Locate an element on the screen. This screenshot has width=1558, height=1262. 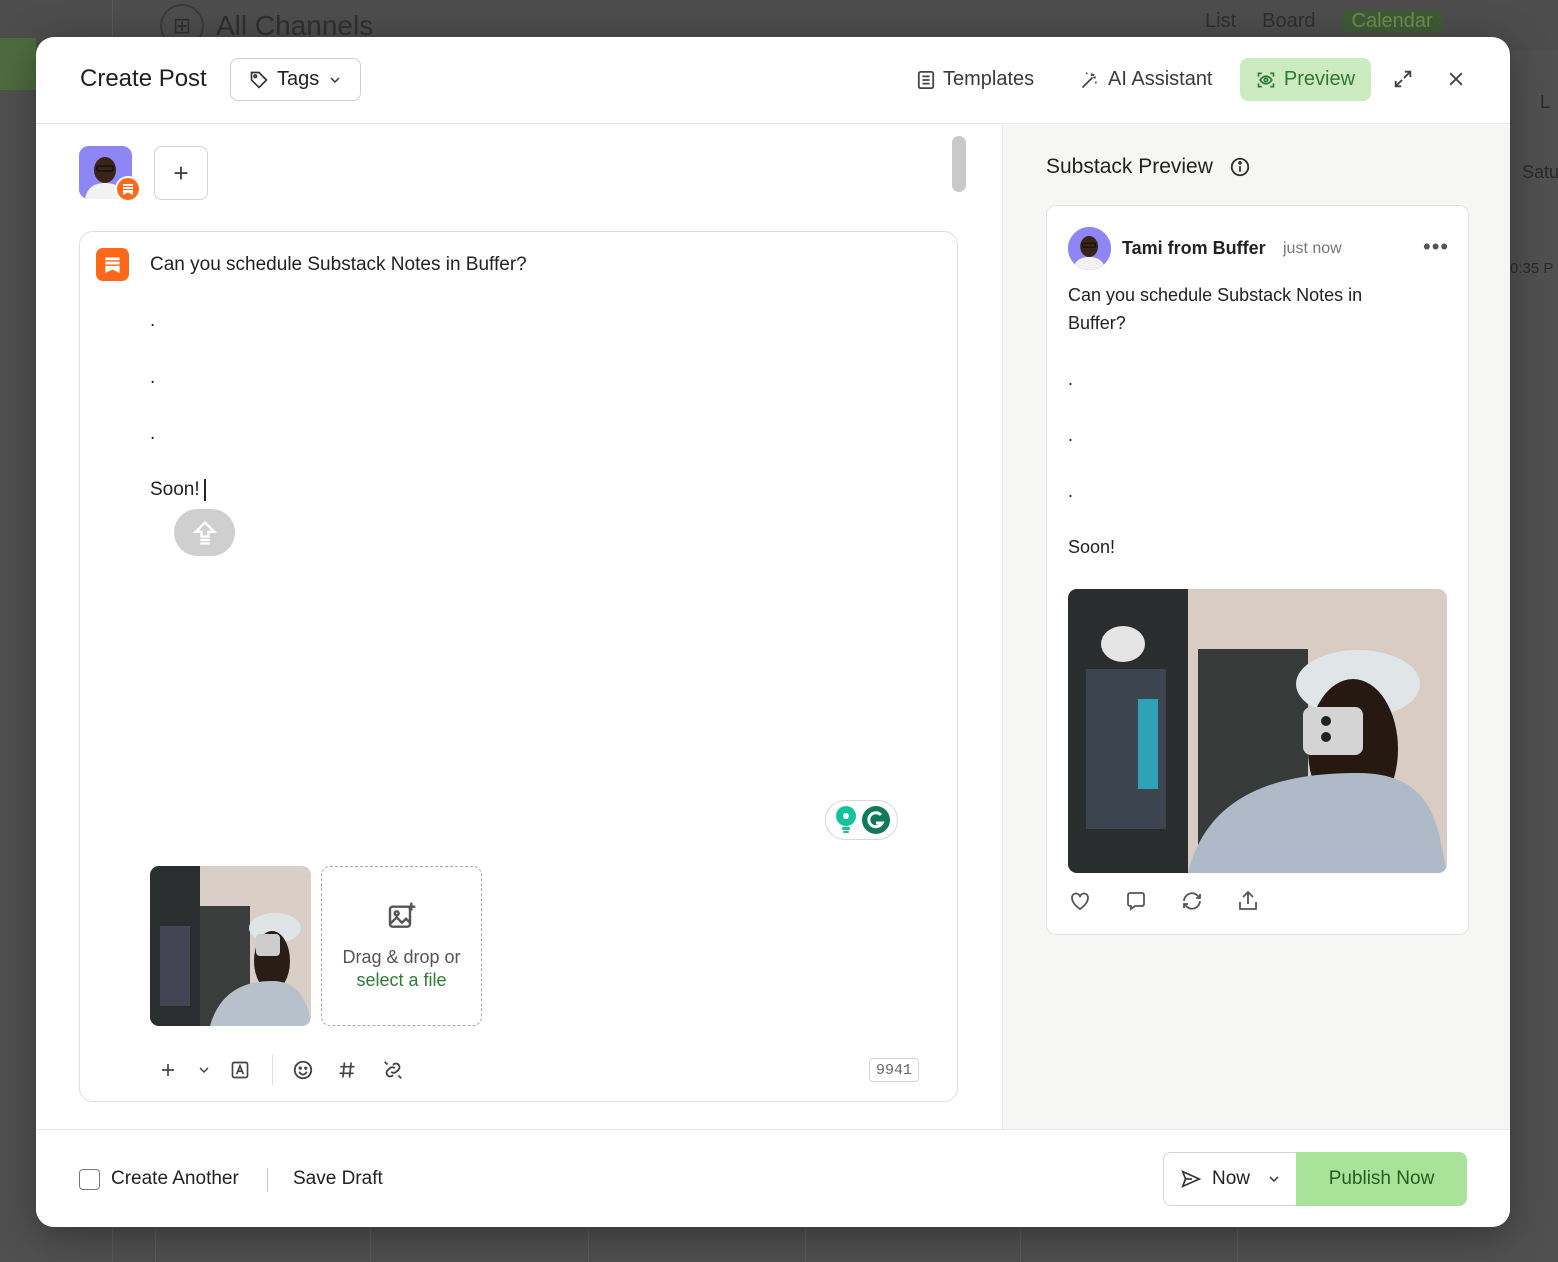
tags-button: Tags is located at coordinates (295, 79).